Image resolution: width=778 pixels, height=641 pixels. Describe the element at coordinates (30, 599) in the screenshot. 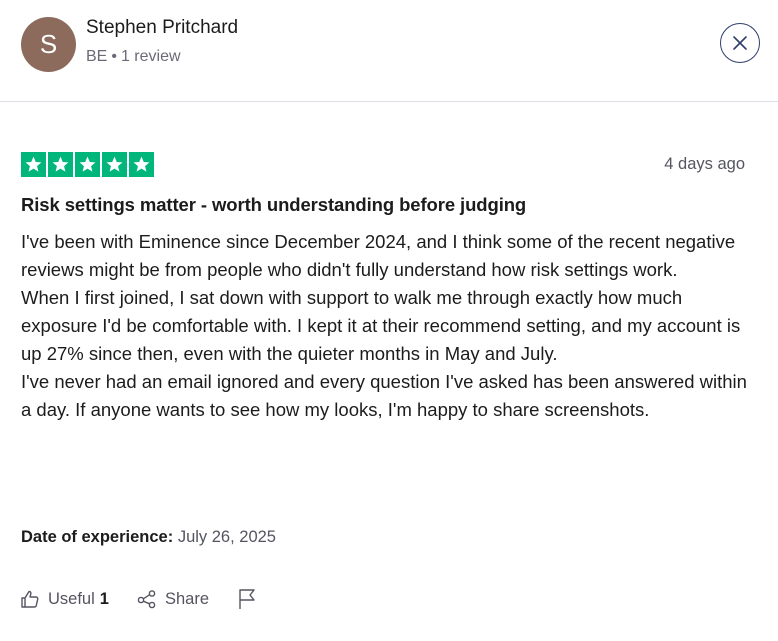

I see `thumbs-up-icon` at that location.